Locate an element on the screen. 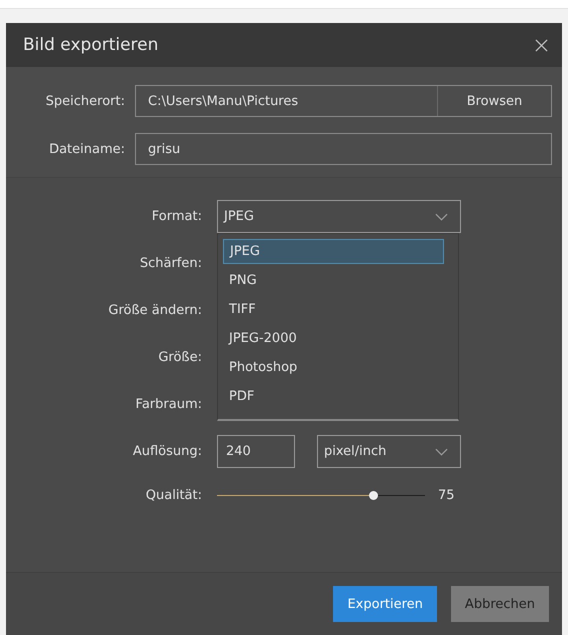 The image size is (568, 635). field-label: Speicherort: is located at coordinates (85, 101).